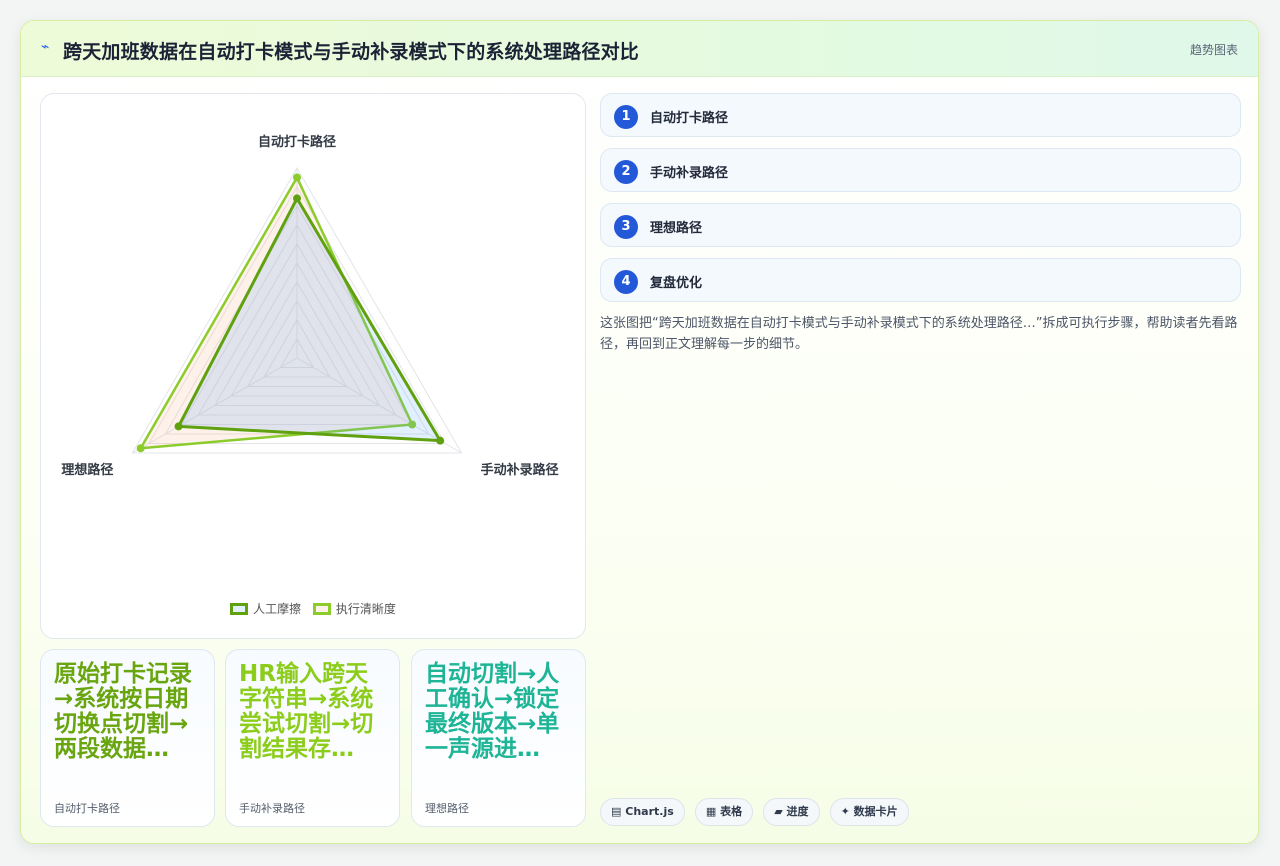 The height and width of the screenshot is (866, 1280). I want to click on chart-type-tag: 趋势图表, so click(1213, 50).